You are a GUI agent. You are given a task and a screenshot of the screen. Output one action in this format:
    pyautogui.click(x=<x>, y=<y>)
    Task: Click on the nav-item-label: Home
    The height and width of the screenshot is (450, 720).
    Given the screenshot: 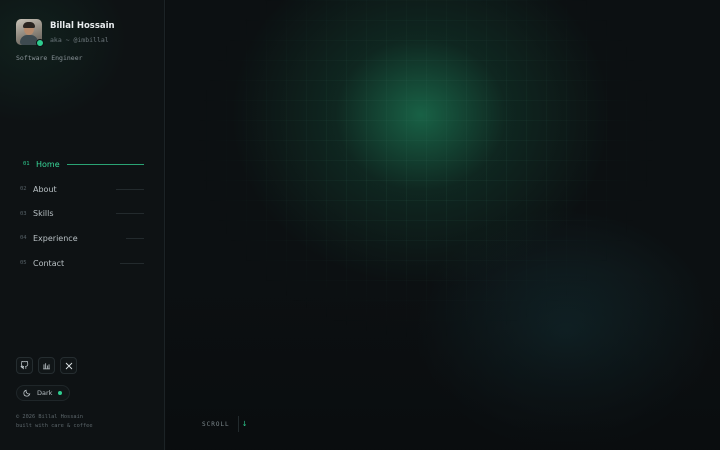 What is the action you would take?
    pyautogui.click(x=48, y=164)
    